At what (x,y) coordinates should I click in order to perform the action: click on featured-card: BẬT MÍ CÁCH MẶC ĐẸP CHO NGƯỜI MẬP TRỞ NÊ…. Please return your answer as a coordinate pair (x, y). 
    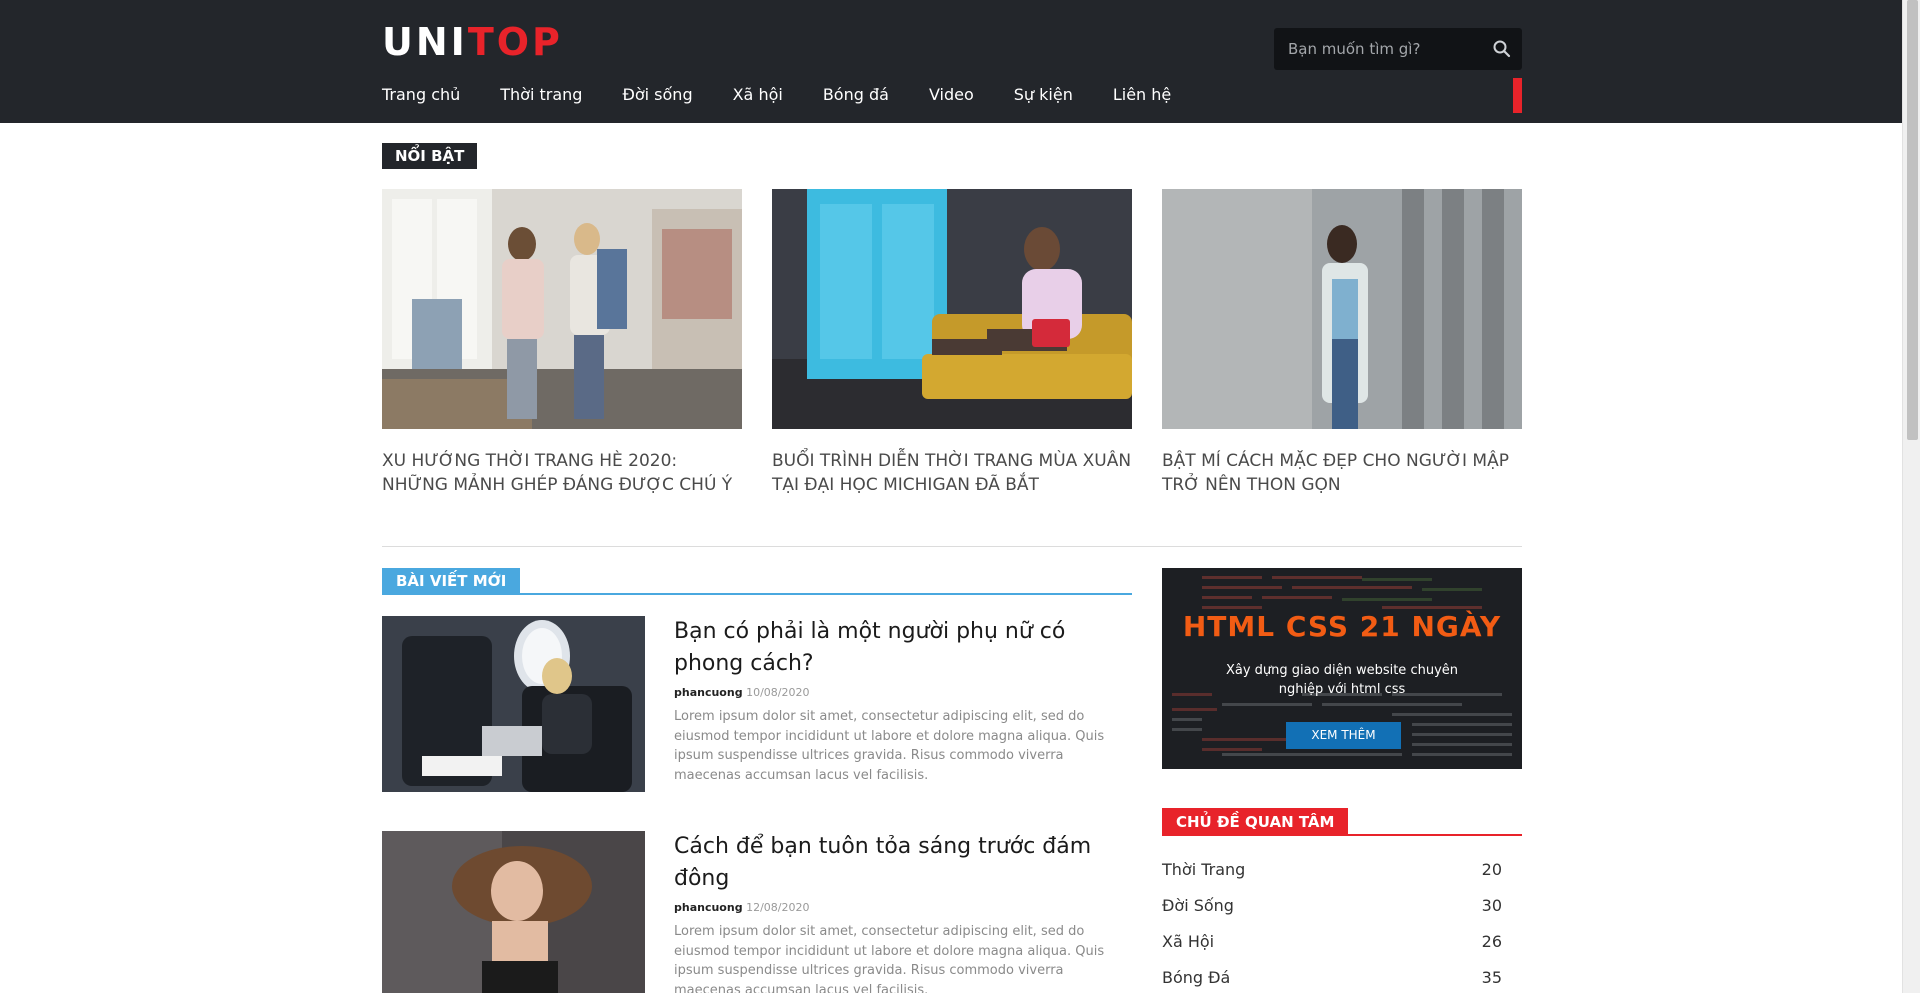
    Looking at the image, I should click on (1342, 343).